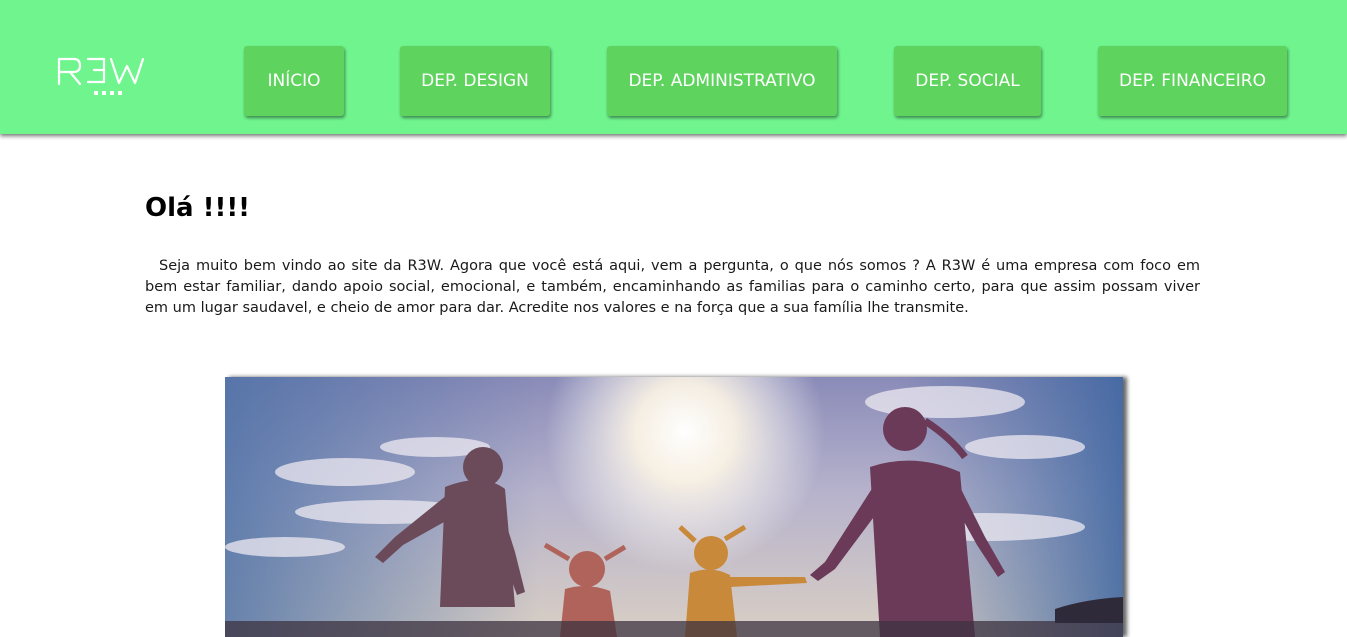 The width and height of the screenshot is (1347, 637). Describe the element at coordinates (967, 81) in the screenshot. I see `nav-social-button: DEP. SOCIAL` at that location.